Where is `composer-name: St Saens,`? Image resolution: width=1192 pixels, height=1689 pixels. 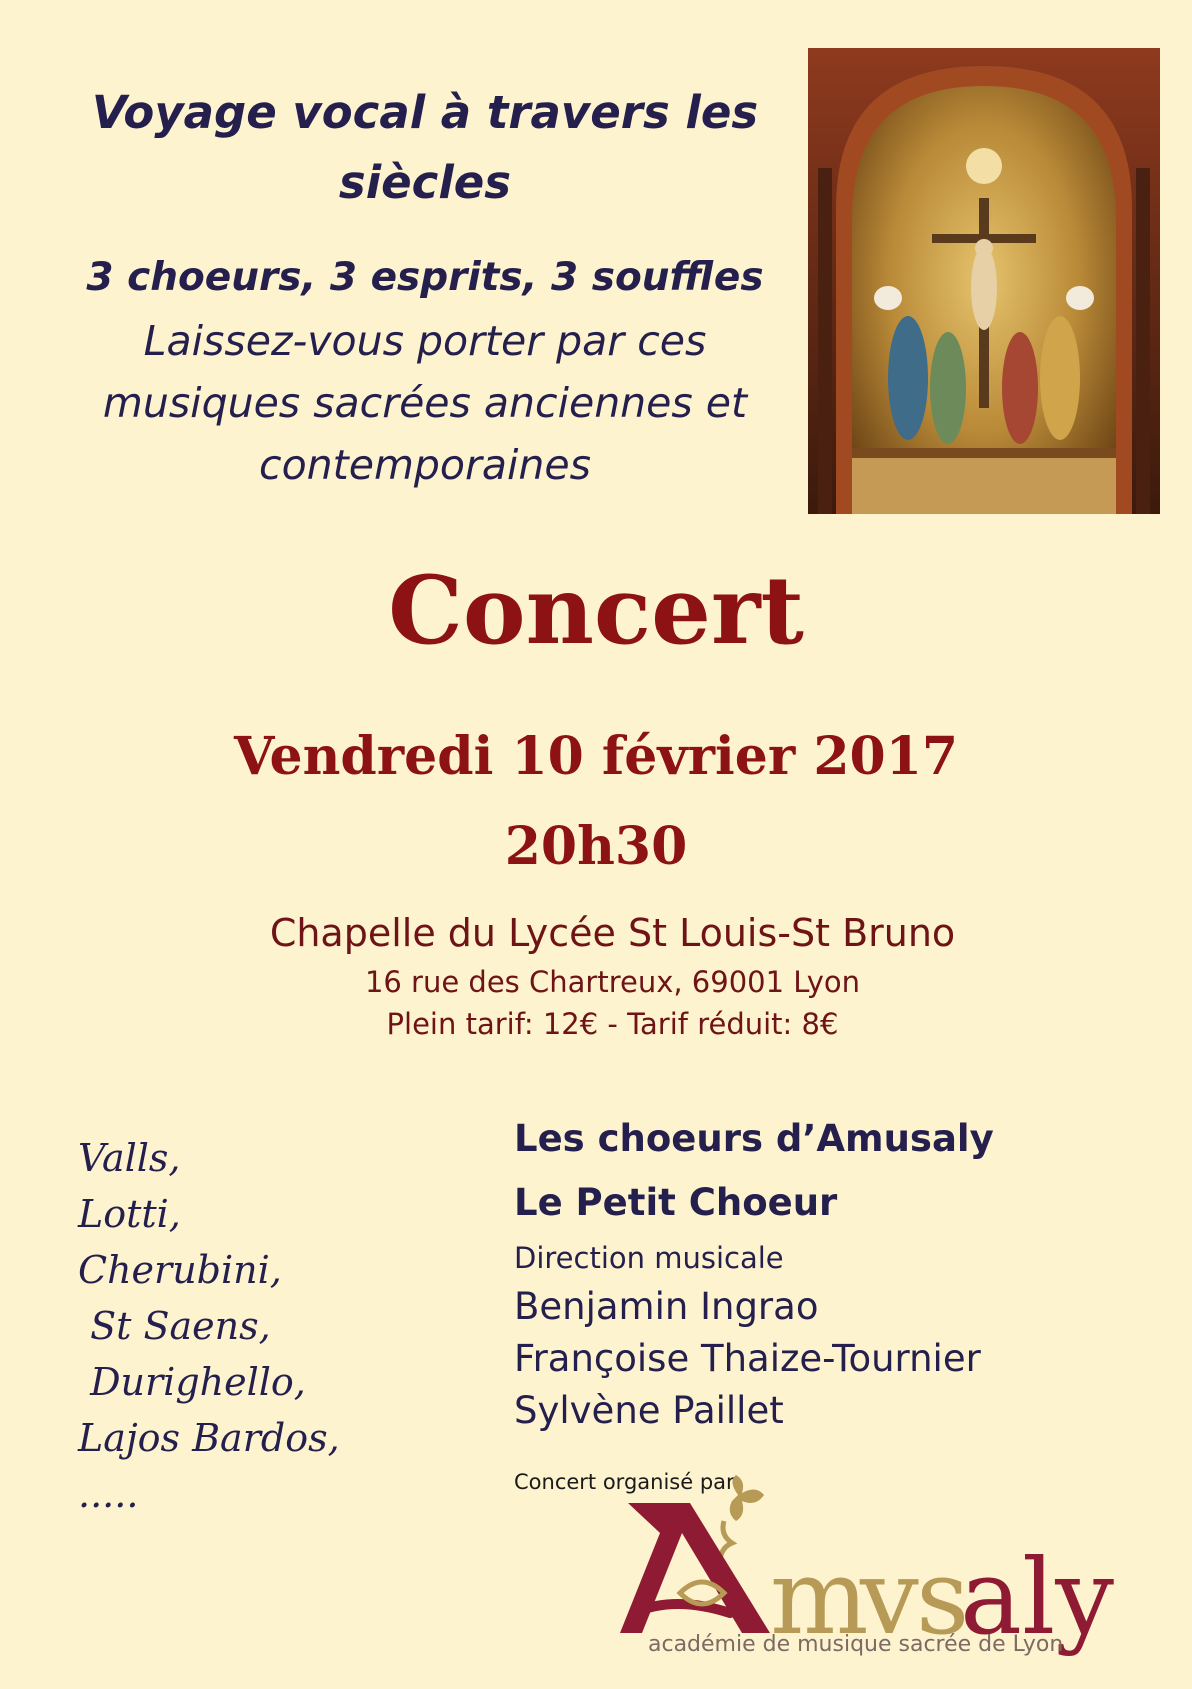 composer-name: St Saens, is located at coordinates (174, 1326).